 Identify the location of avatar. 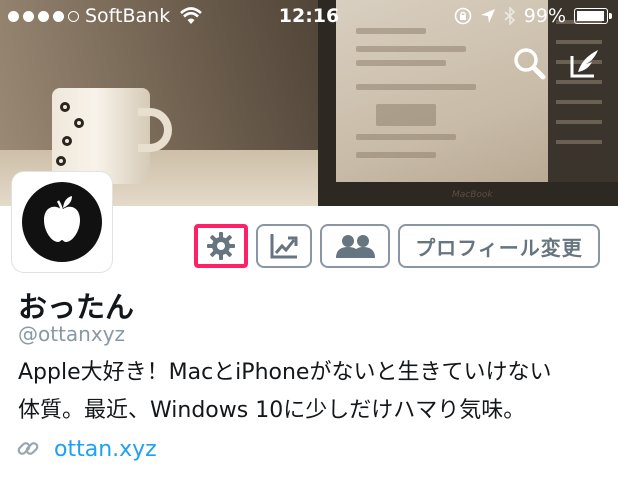
(62, 222).